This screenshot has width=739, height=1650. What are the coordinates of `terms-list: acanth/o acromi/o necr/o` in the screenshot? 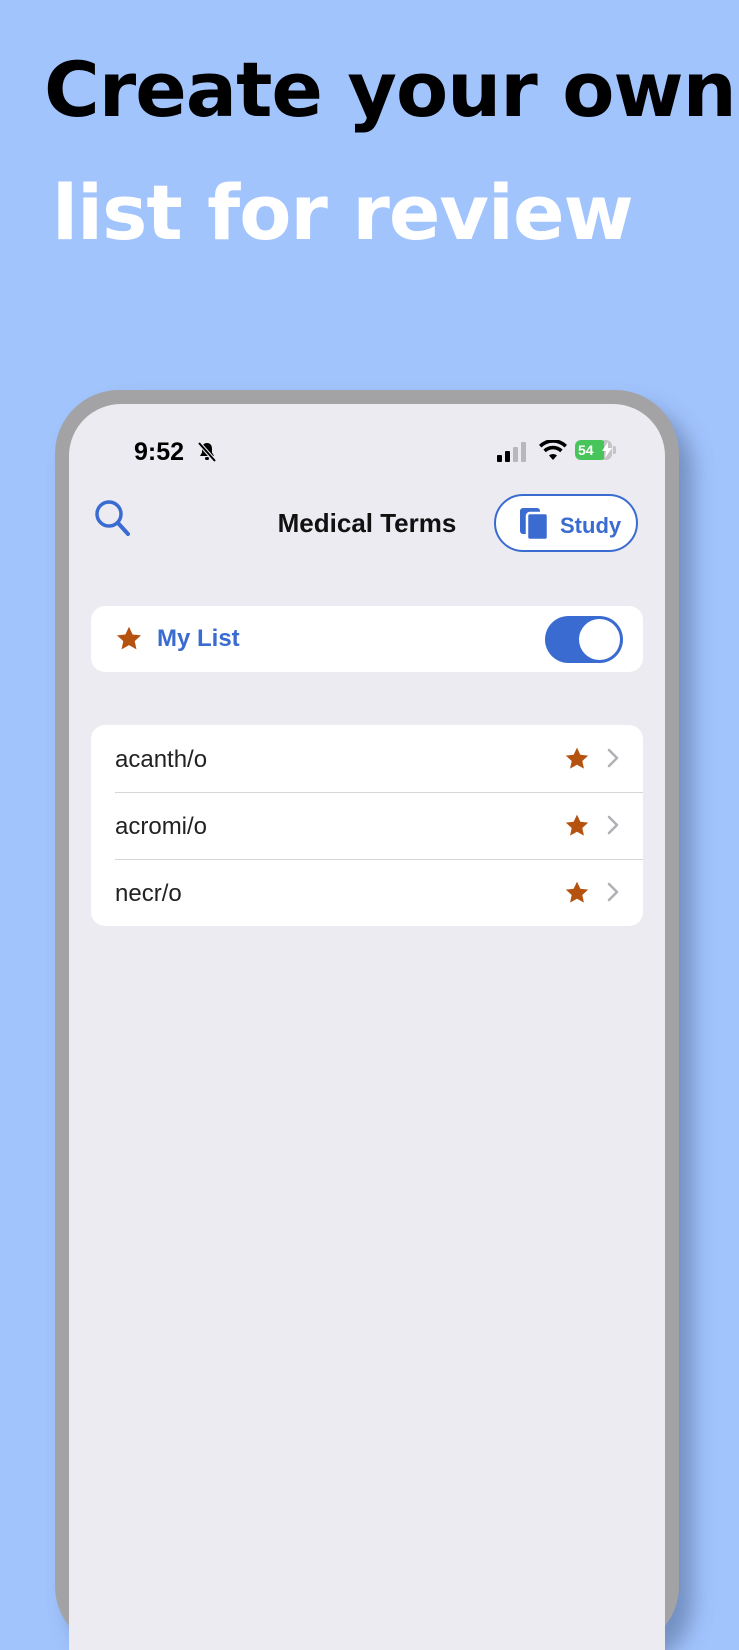 It's located at (367, 825).